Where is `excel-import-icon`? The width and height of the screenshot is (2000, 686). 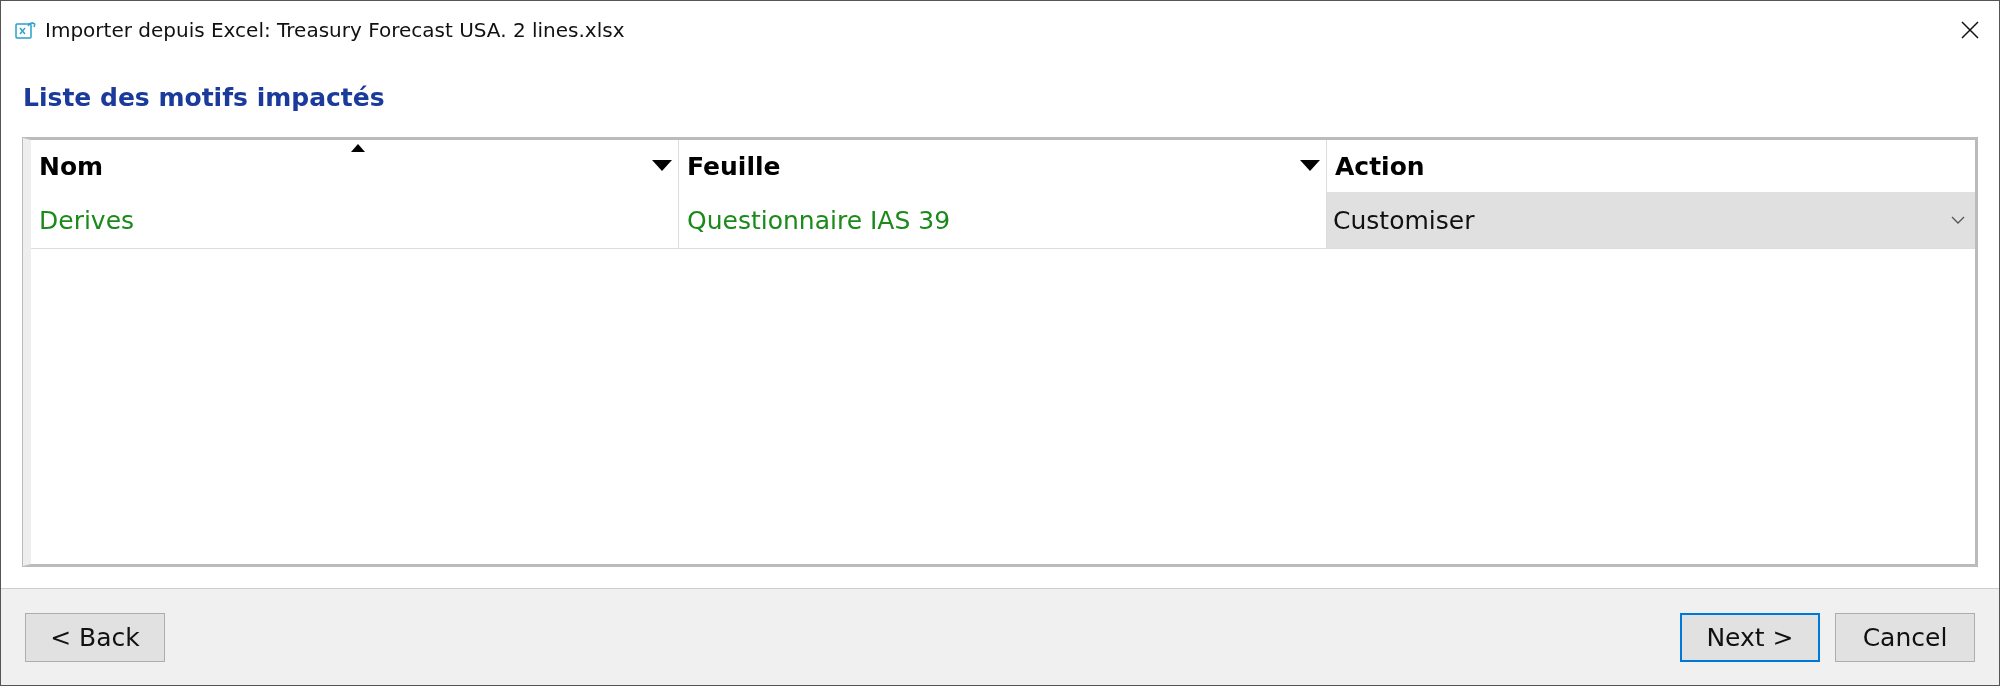
excel-import-icon is located at coordinates (26, 30).